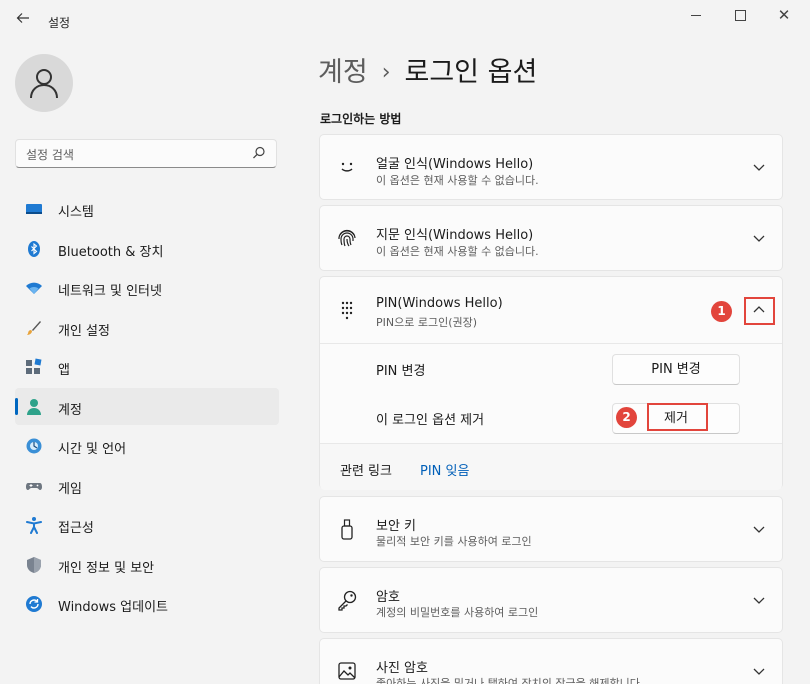  What do you see at coordinates (784, 15) in the screenshot?
I see `close-button: ✕` at bounding box center [784, 15].